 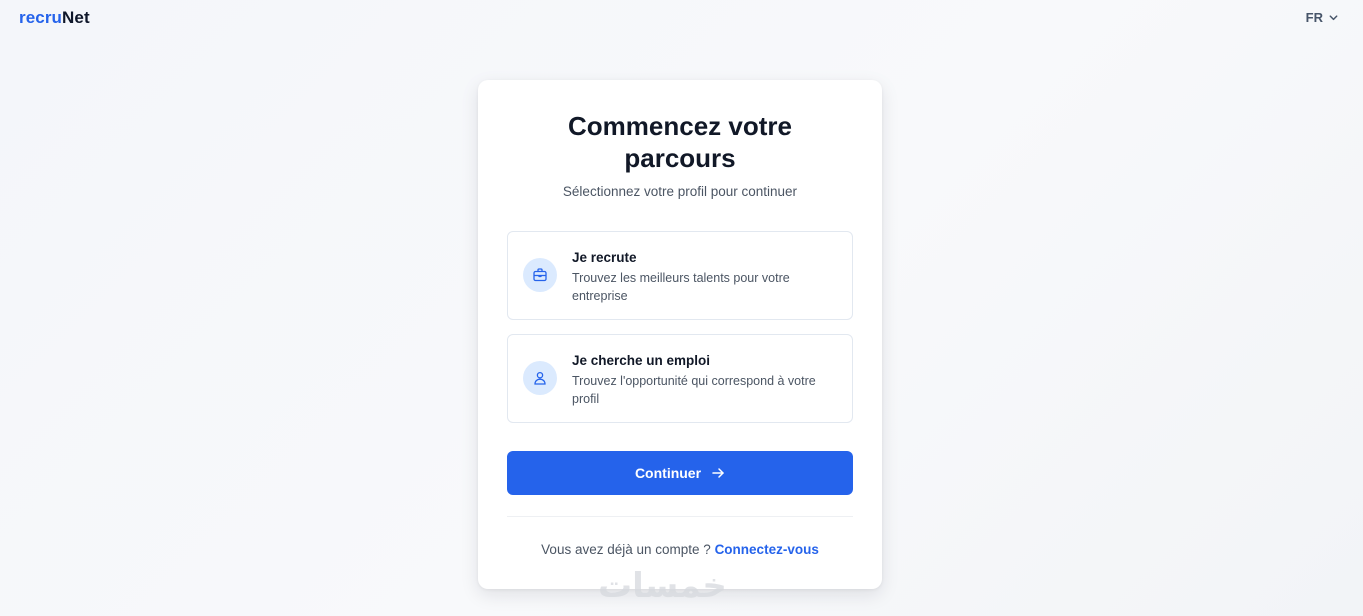 What do you see at coordinates (1333, 18) in the screenshot?
I see `chevron-down-icon` at bounding box center [1333, 18].